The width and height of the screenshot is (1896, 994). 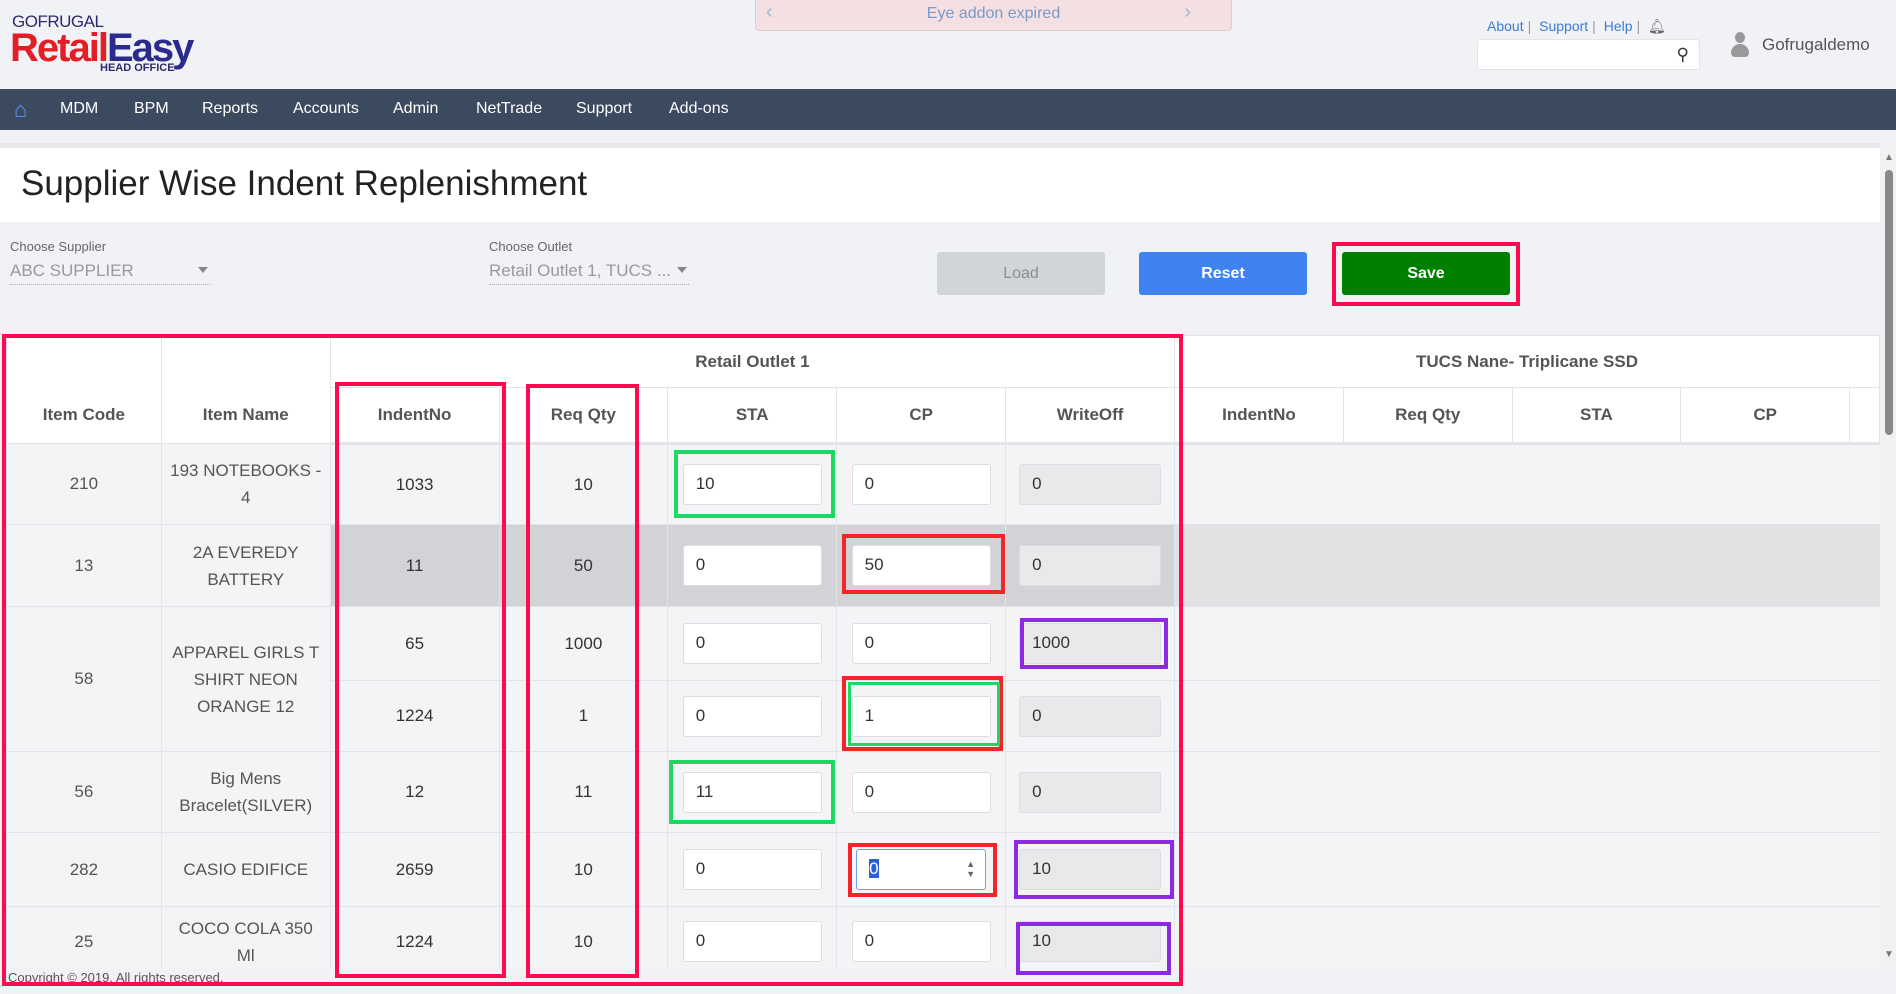 What do you see at coordinates (20, 110) in the screenshot?
I see `home-icon: ⌂` at bounding box center [20, 110].